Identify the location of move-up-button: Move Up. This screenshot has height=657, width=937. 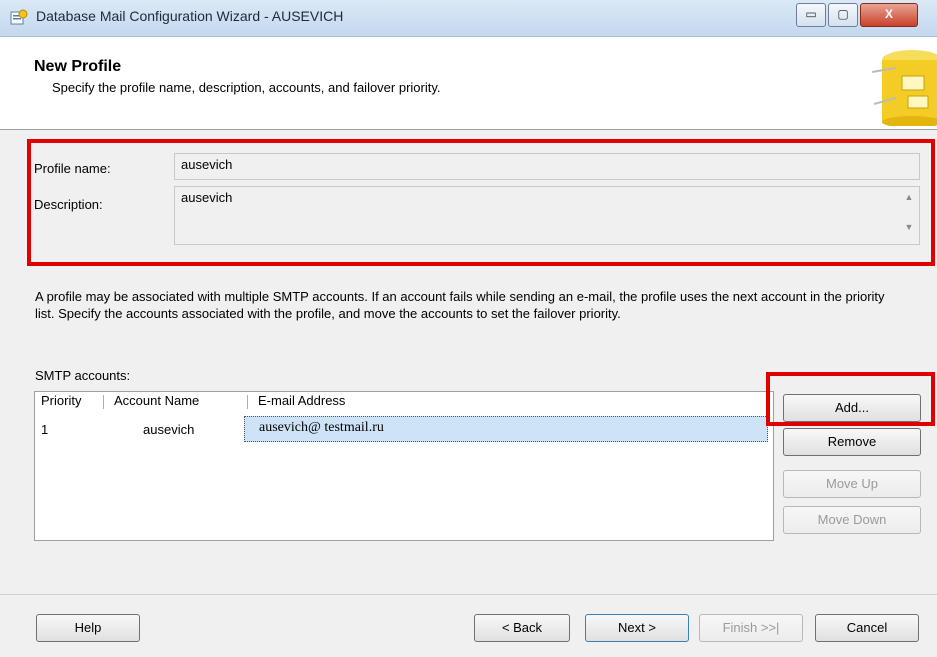
(852, 484).